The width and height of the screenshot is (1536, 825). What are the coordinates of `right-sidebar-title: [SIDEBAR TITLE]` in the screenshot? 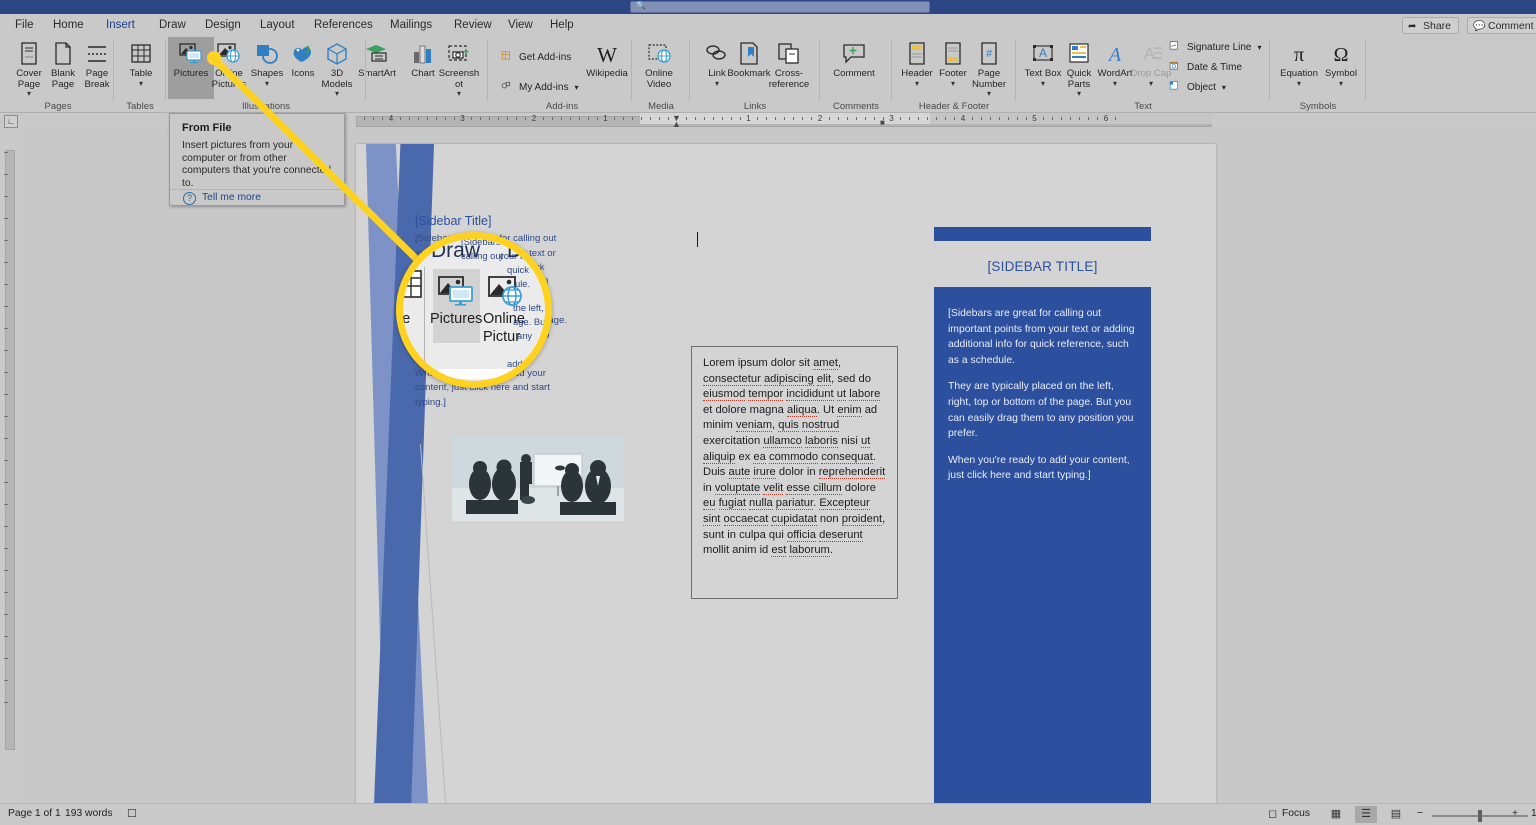 It's located at (1042, 266).